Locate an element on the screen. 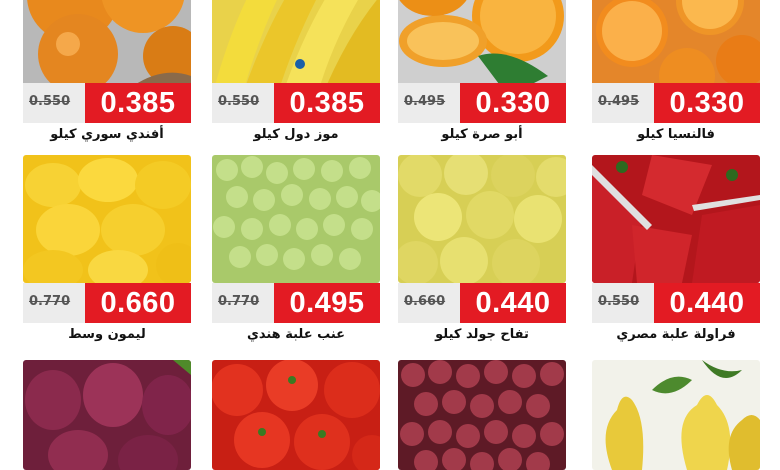 The width and height of the screenshot is (780, 470). product-name: تفاح جولد كيلو is located at coordinates (482, 334).